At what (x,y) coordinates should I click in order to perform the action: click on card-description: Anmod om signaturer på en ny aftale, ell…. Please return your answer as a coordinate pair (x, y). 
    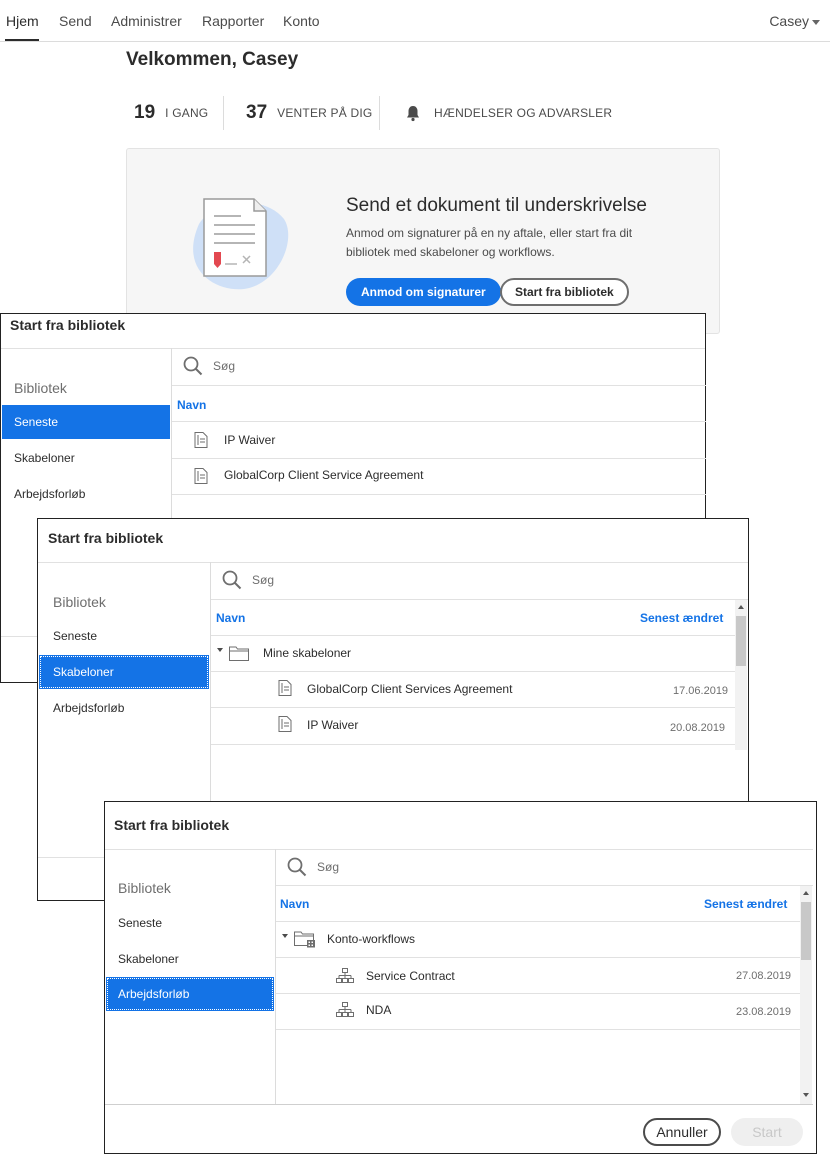
    Looking at the image, I should click on (489, 242).